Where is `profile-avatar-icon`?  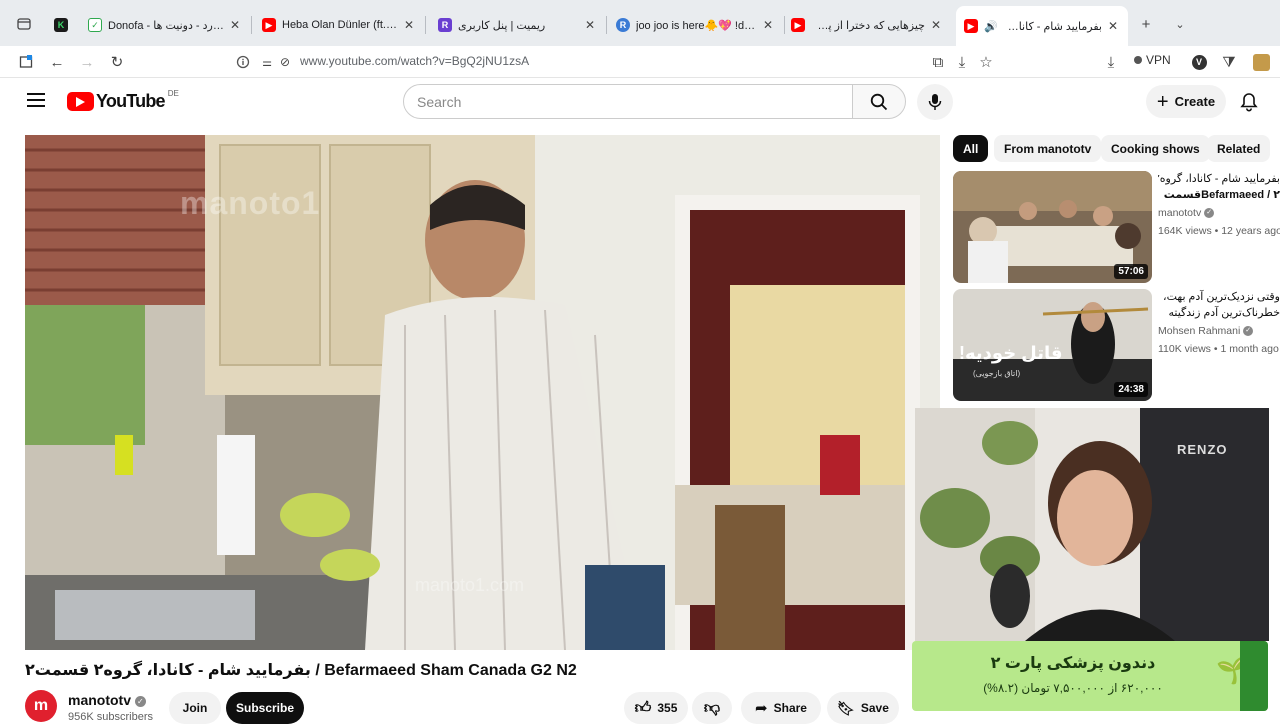 profile-avatar-icon is located at coordinates (1261, 62).